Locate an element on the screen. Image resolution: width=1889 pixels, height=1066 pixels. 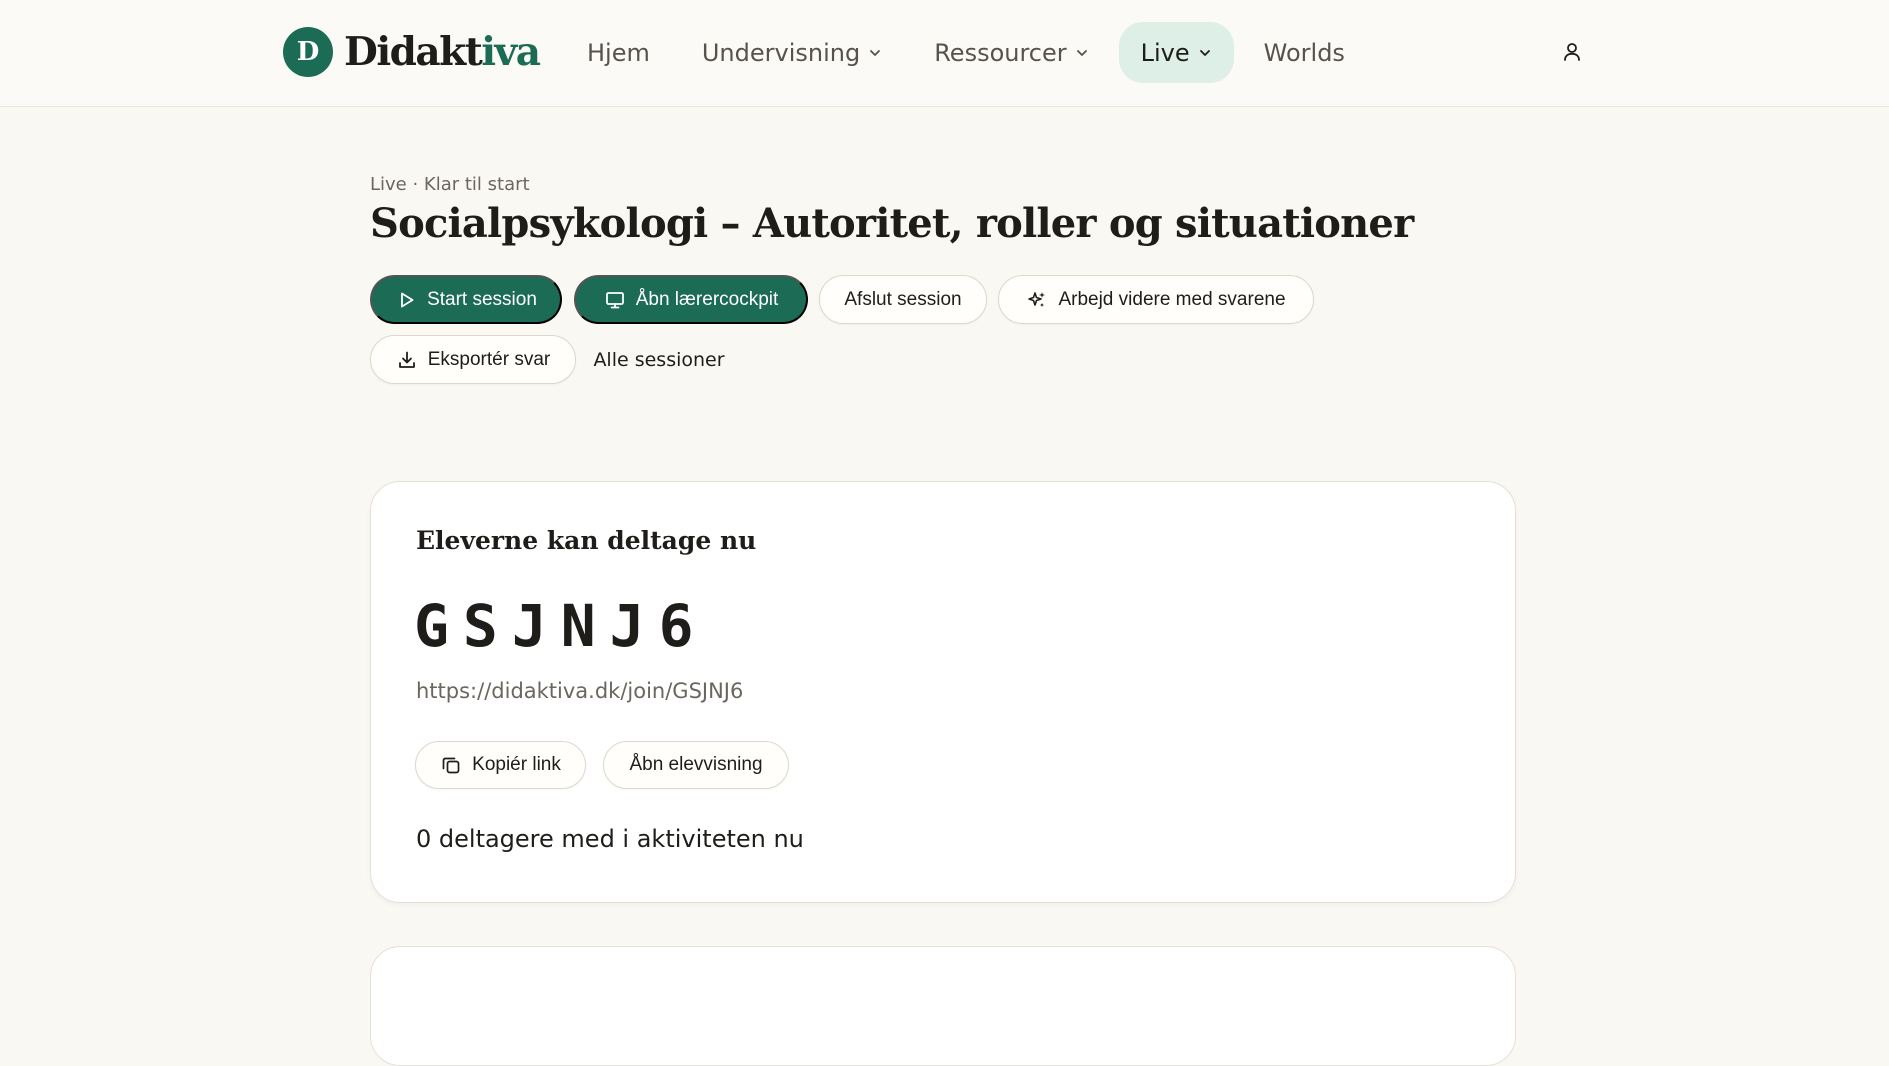
brand-name-main: Didakt is located at coordinates (413, 52).